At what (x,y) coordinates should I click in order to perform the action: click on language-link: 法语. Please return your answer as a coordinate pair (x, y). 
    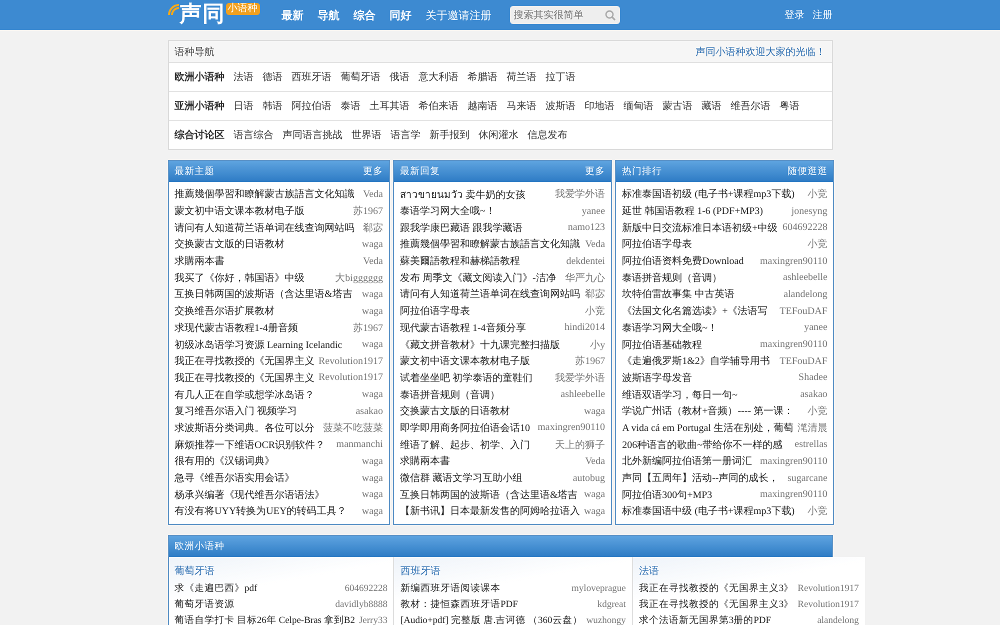
    Looking at the image, I should click on (244, 77).